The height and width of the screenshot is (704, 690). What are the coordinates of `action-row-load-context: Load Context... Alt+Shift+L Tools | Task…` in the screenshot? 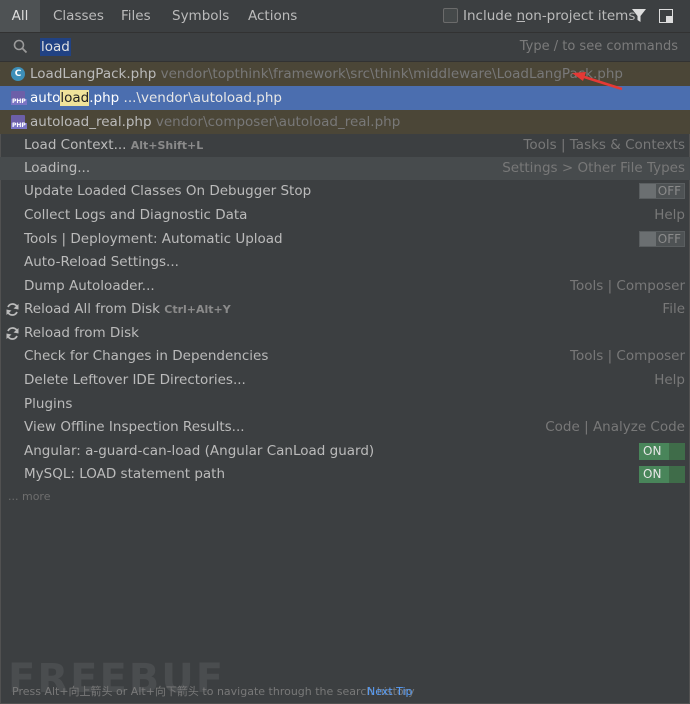 It's located at (345, 145).